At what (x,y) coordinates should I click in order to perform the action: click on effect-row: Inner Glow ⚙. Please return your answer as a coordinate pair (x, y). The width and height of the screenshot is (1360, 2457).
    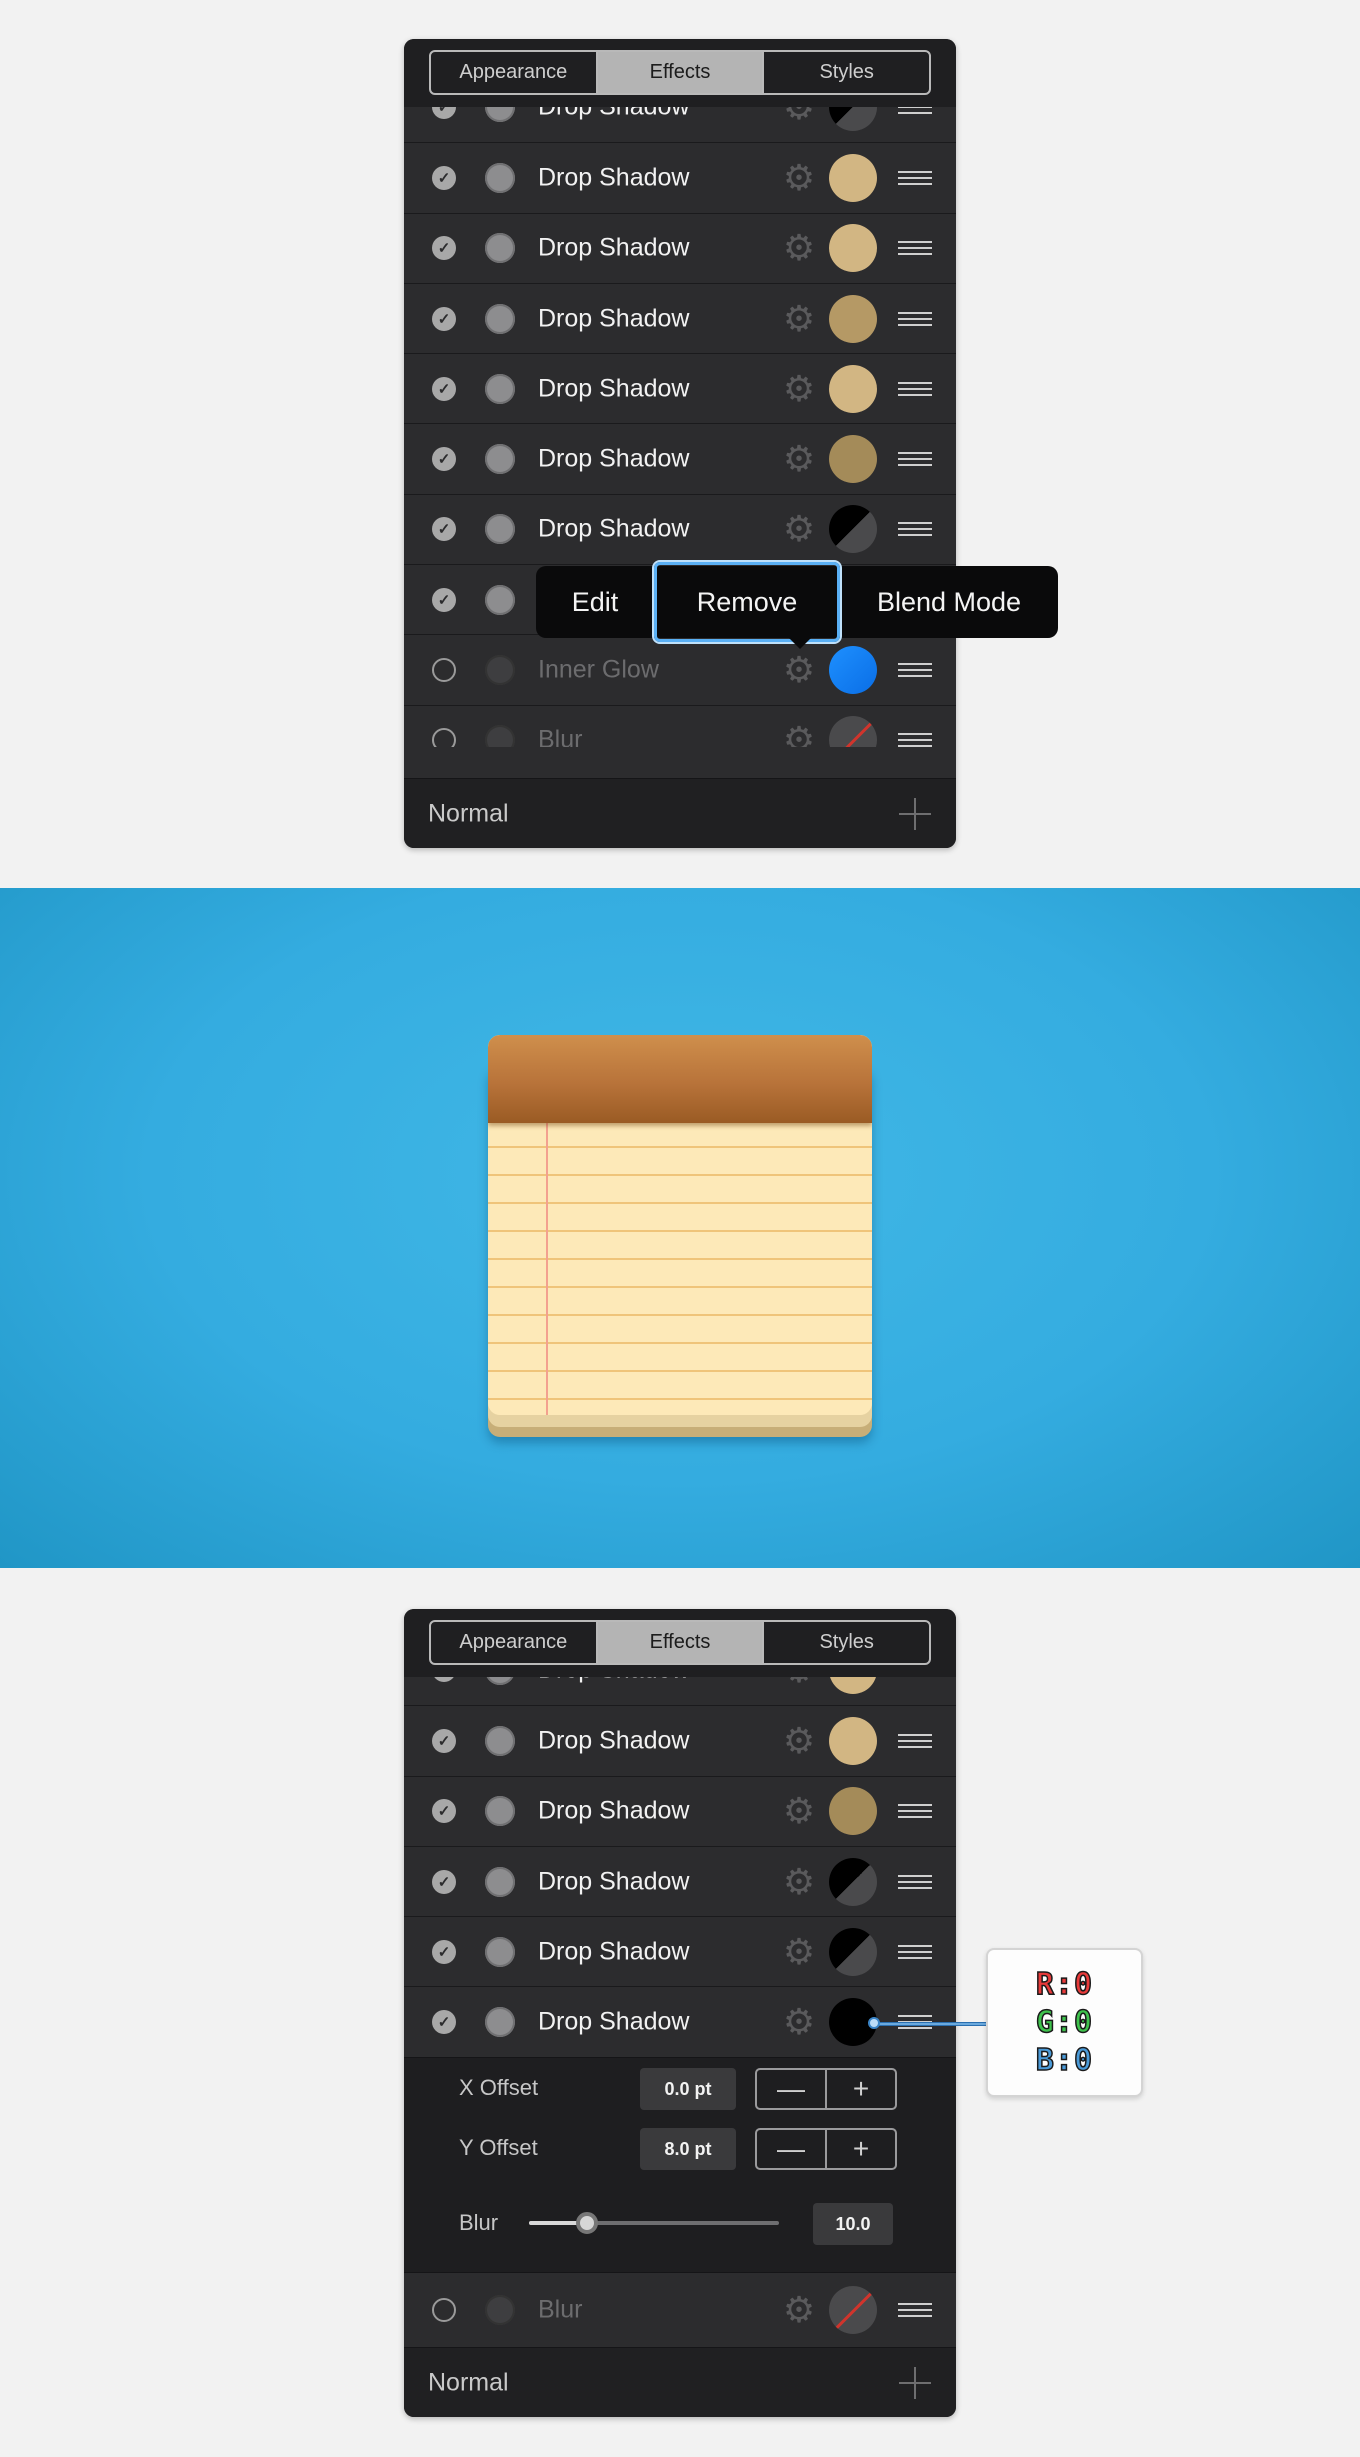
    Looking at the image, I should click on (680, 669).